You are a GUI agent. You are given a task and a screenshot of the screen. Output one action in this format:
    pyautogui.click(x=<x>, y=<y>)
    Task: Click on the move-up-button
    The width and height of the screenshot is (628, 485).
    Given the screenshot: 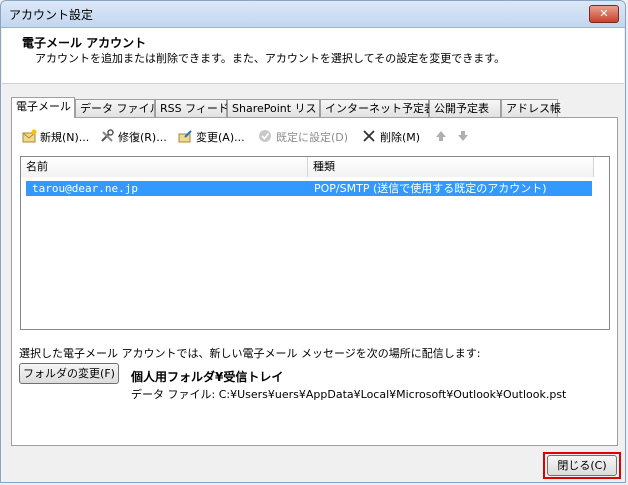 What is the action you would take?
    pyautogui.click(x=443, y=138)
    